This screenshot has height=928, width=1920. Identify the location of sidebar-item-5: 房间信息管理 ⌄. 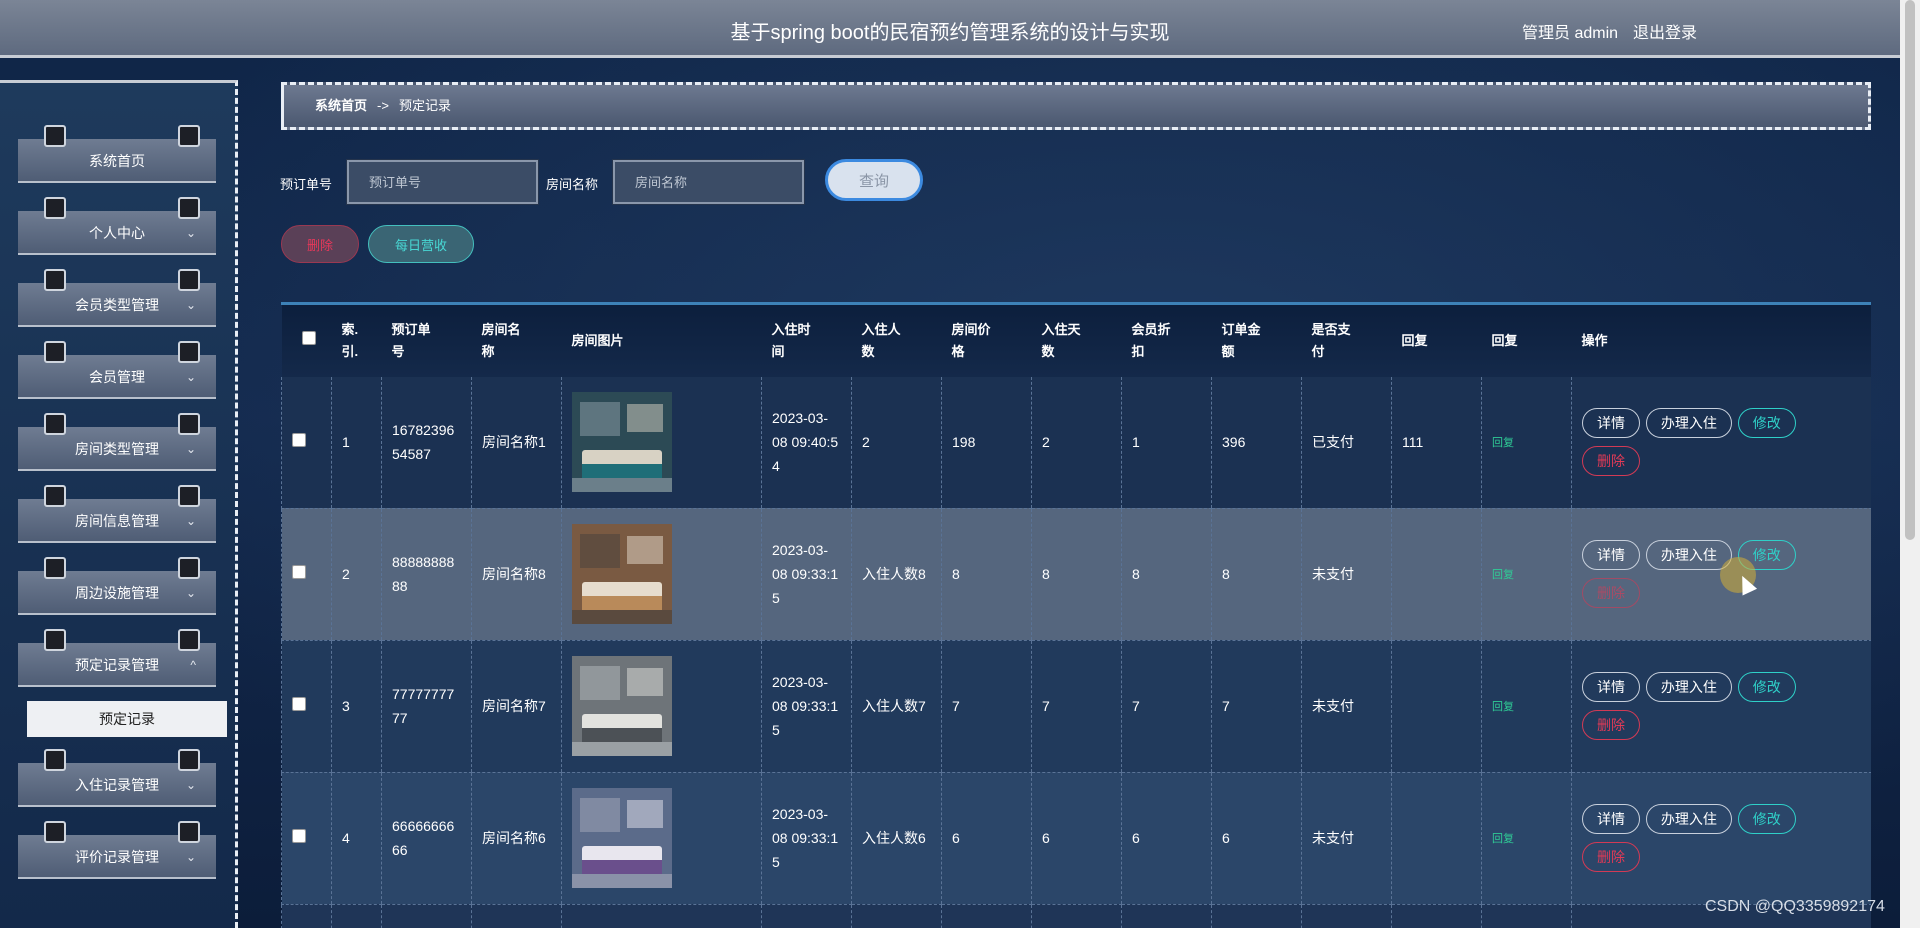
(117, 514).